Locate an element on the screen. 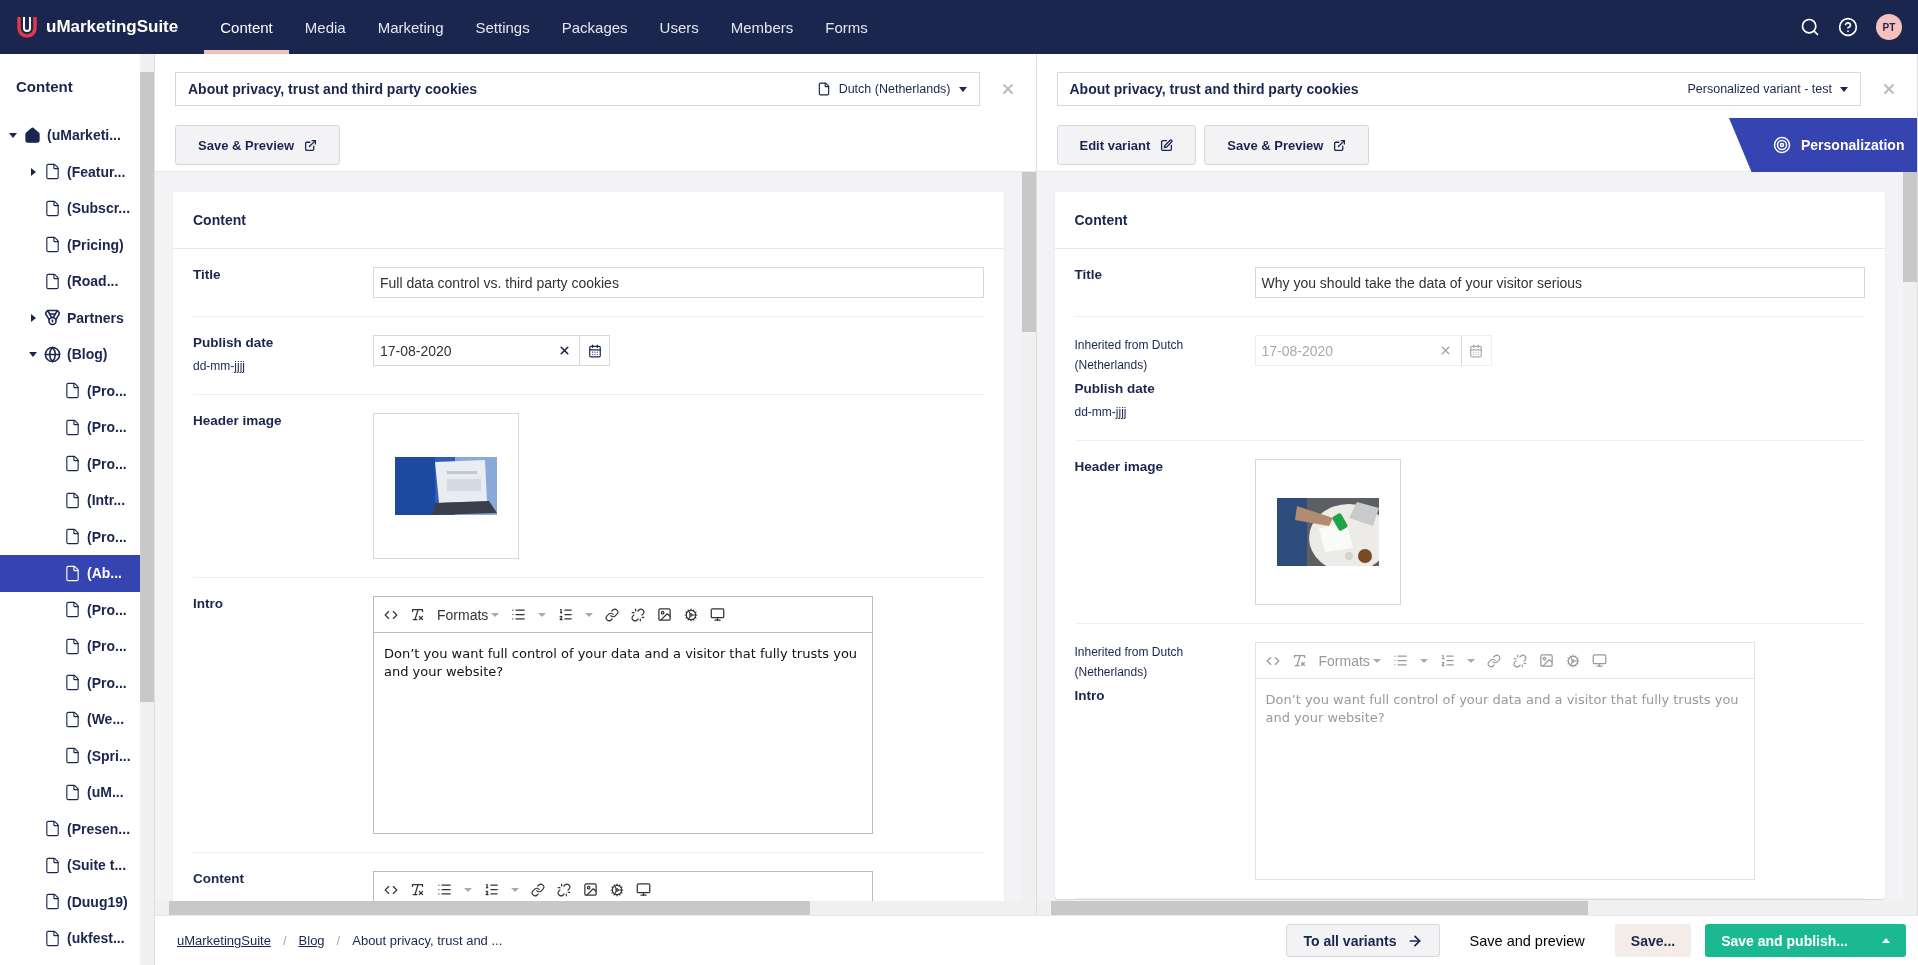 The width and height of the screenshot is (1918, 965). variant-dropdown: Personalized variant - test is located at coordinates (1767, 89).